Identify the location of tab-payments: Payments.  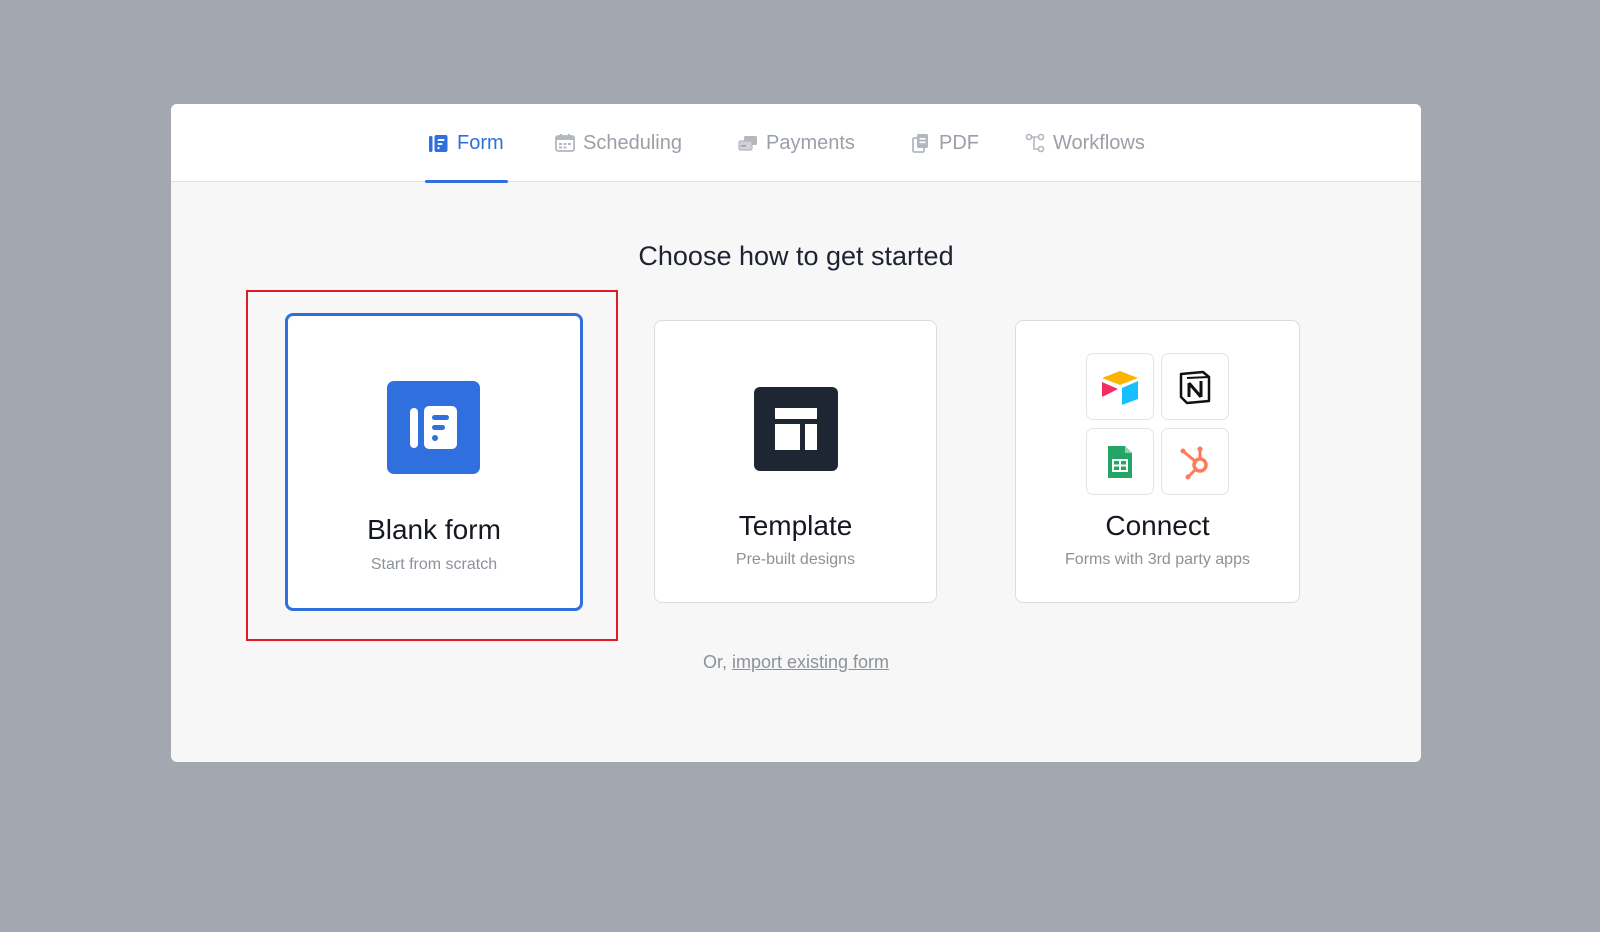
(796, 143).